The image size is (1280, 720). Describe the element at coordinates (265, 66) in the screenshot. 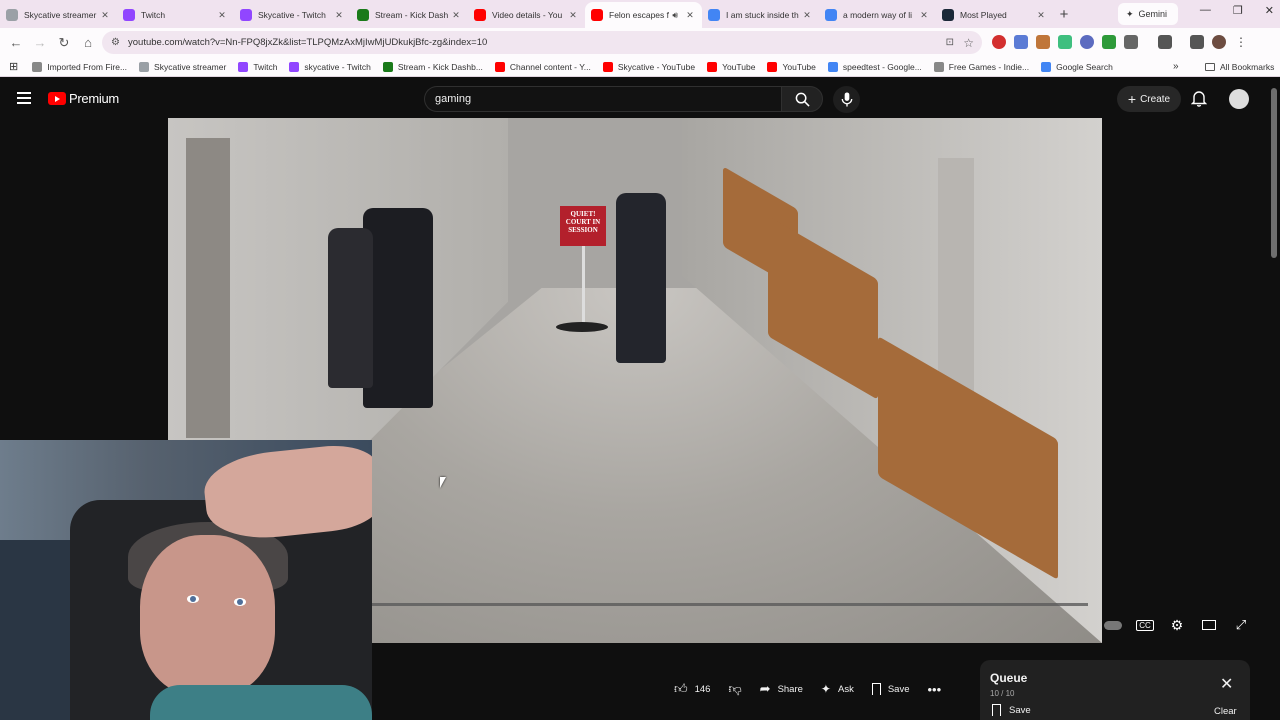

I see `bookmark-label: Twitch` at that location.